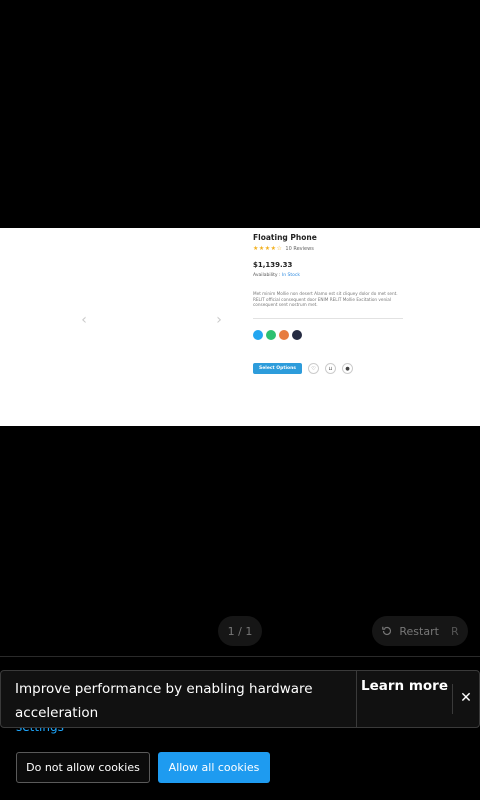 This screenshot has width=480, height=800. I want to click on heart-icon: ♡, so click(313, 368).